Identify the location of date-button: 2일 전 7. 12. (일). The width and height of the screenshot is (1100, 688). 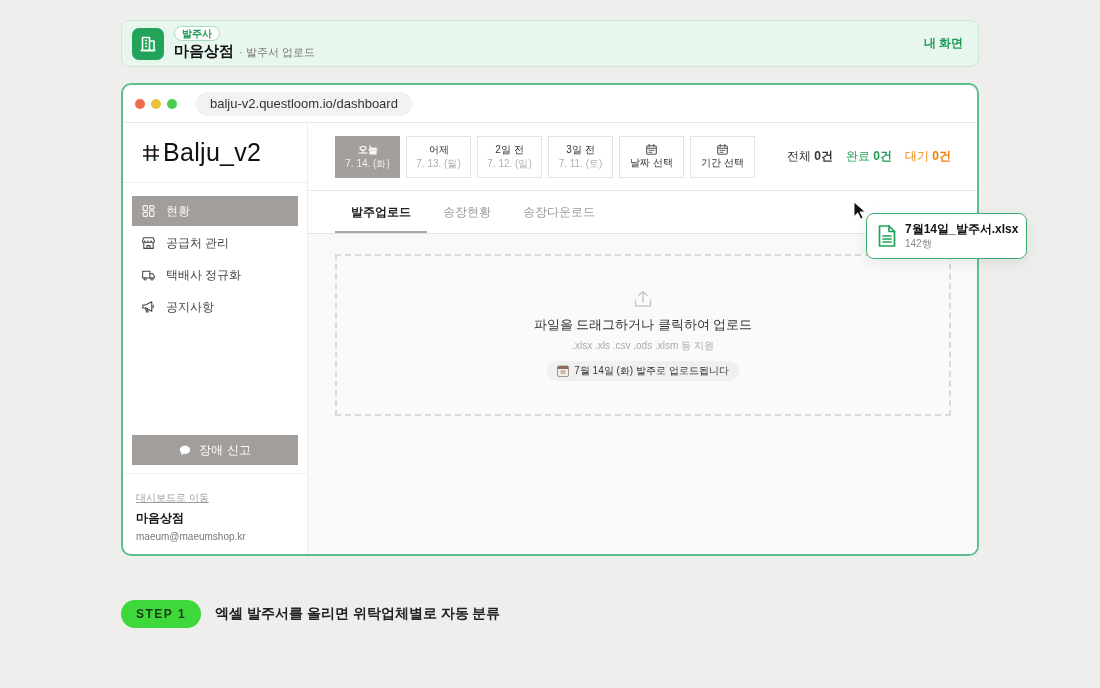
(509, 156).